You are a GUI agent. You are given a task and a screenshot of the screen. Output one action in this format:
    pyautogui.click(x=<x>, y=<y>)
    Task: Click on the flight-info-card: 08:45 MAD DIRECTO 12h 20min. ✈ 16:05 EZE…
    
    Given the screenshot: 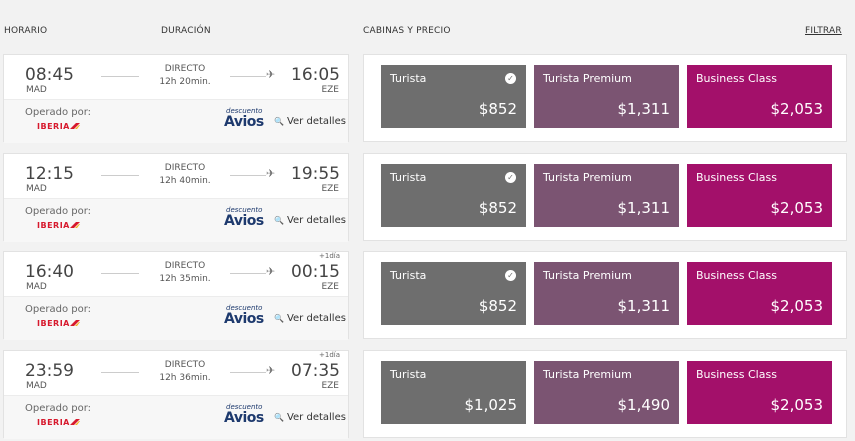 What is the action you would take?
    pyautogui.click(x=176, y=98)
    